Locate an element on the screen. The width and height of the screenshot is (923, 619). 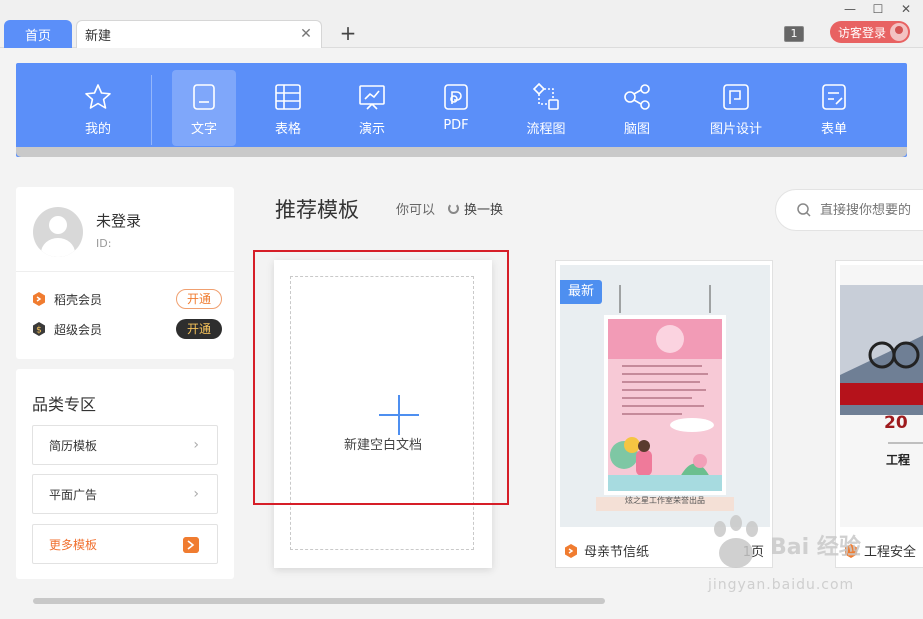
new-doc-label: 新建空白文档 is located at coordinates (382, 445).